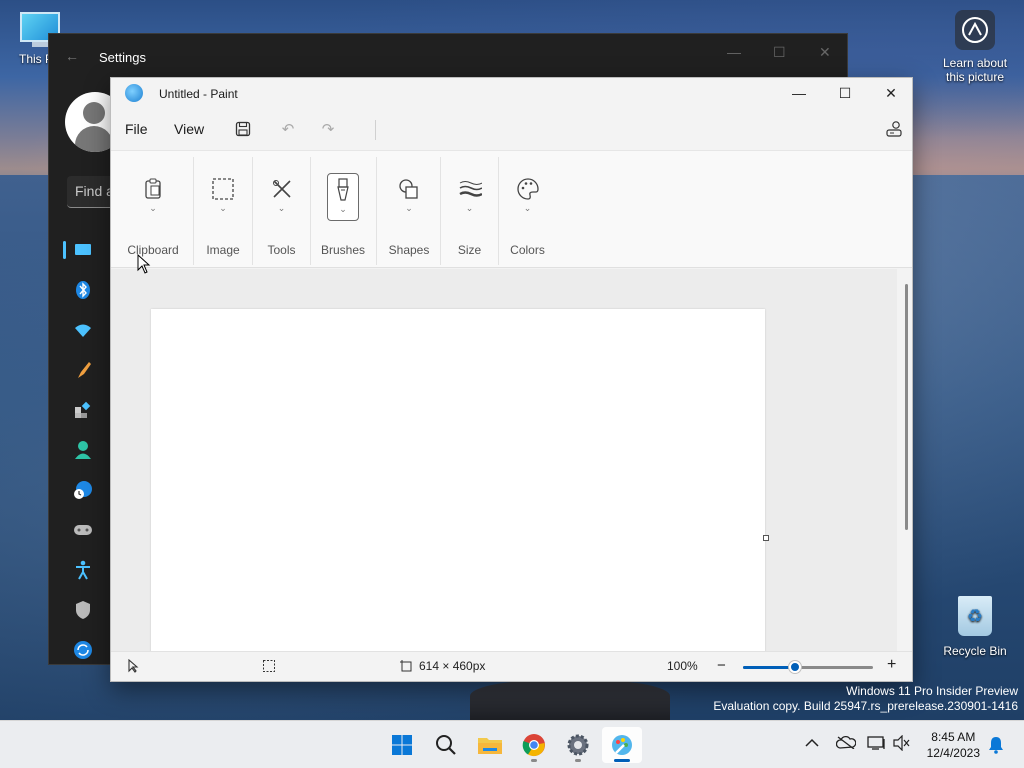 This screenshot has width=1024, height=768. What do you see at coordinates (83, 530) in the screenshot?
I see `gaming-icon` at bounding box center [83, 530].